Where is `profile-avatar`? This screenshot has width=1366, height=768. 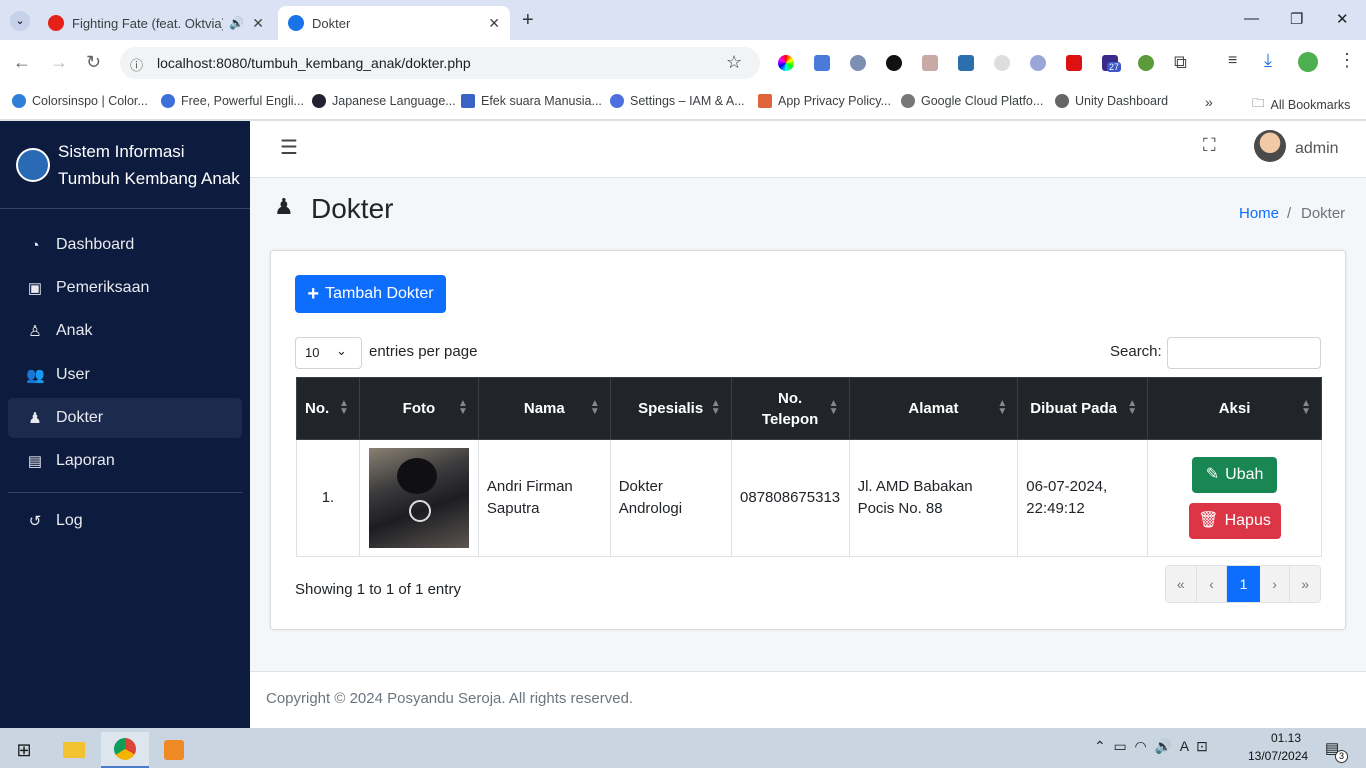
profile-avatar is located at coordinates (1308, 62).